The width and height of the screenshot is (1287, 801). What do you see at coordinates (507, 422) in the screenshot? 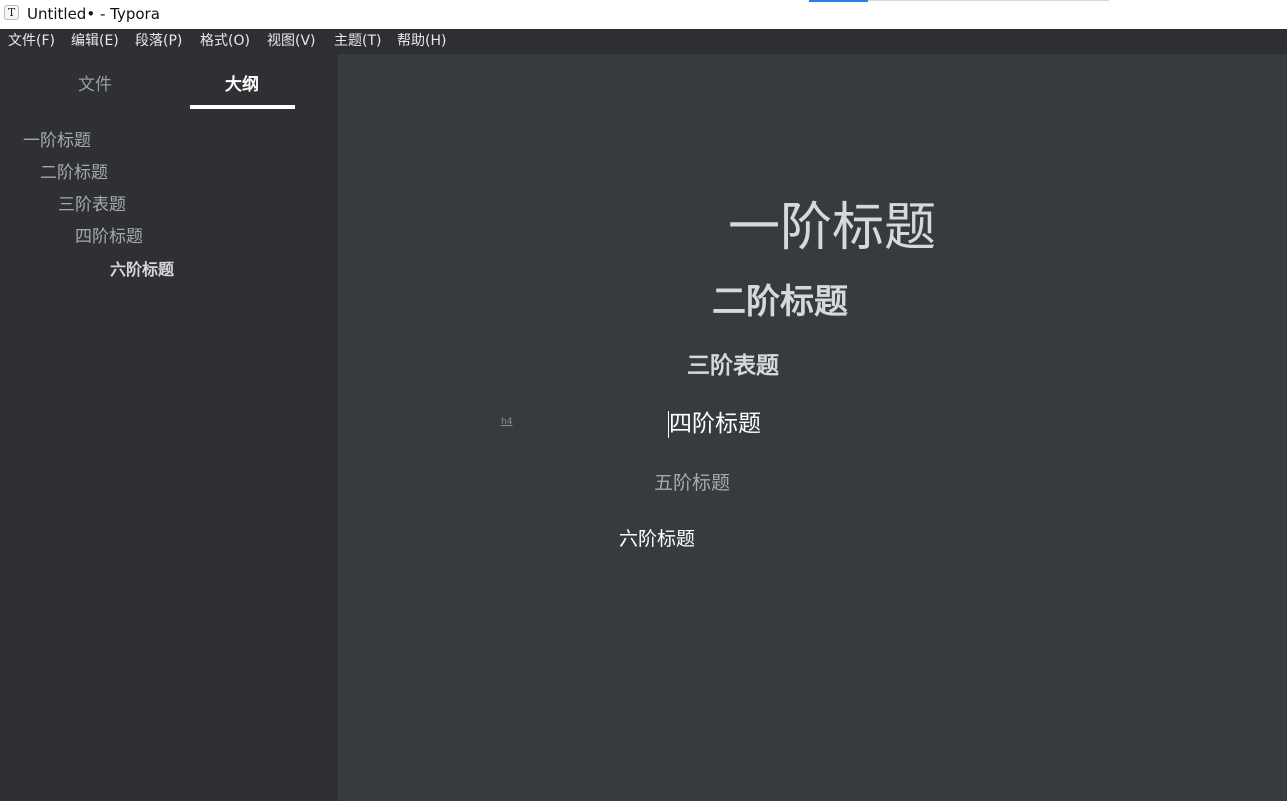
I see `heading-level-marker: h4` at bounding box center [507, 422].